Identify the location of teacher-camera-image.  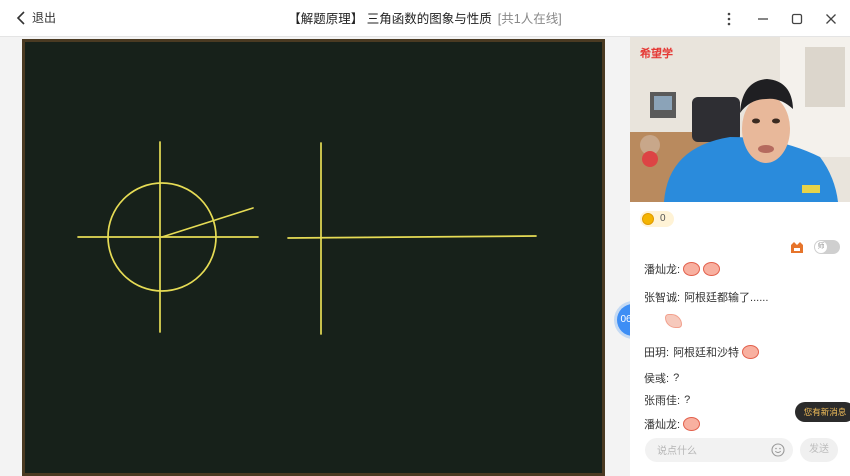
(740, 119).